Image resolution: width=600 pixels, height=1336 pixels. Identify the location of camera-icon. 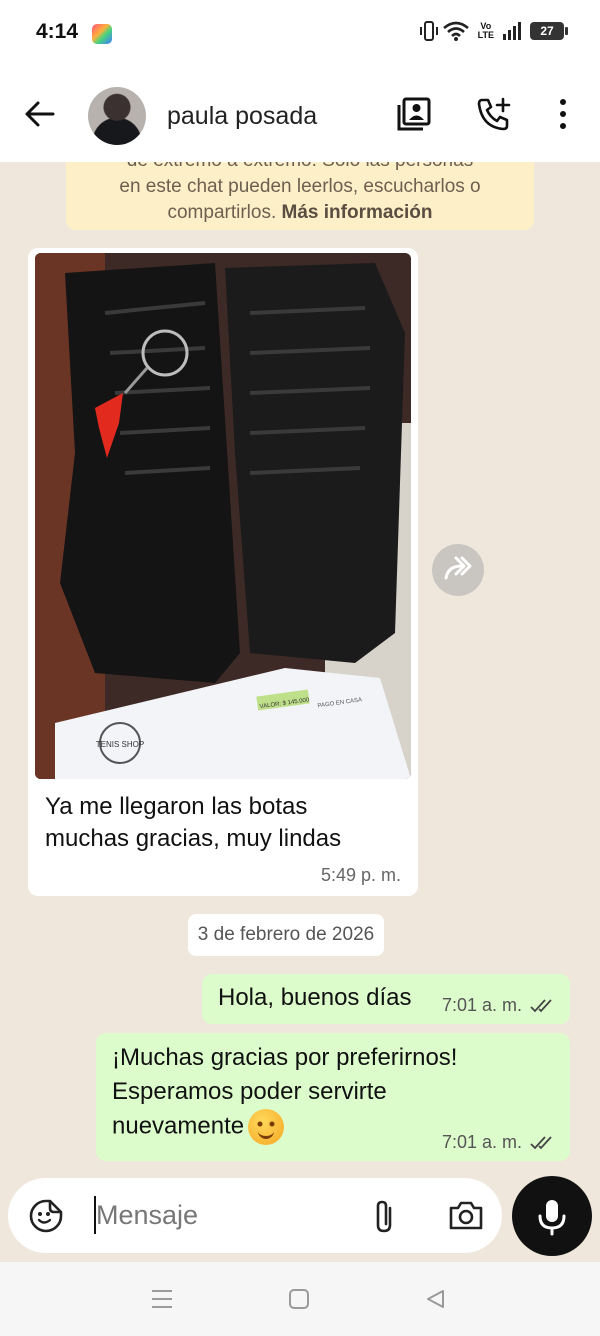
(466, 1215).